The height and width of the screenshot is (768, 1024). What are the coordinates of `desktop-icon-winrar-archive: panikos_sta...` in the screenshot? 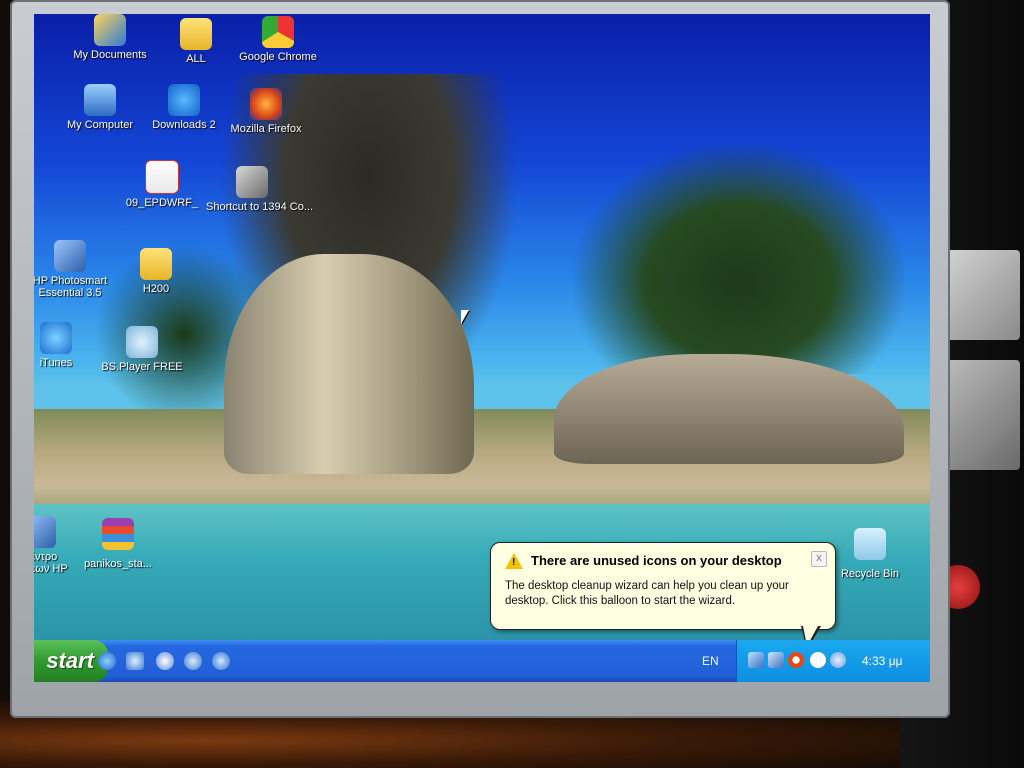 It's located at (118, 544).